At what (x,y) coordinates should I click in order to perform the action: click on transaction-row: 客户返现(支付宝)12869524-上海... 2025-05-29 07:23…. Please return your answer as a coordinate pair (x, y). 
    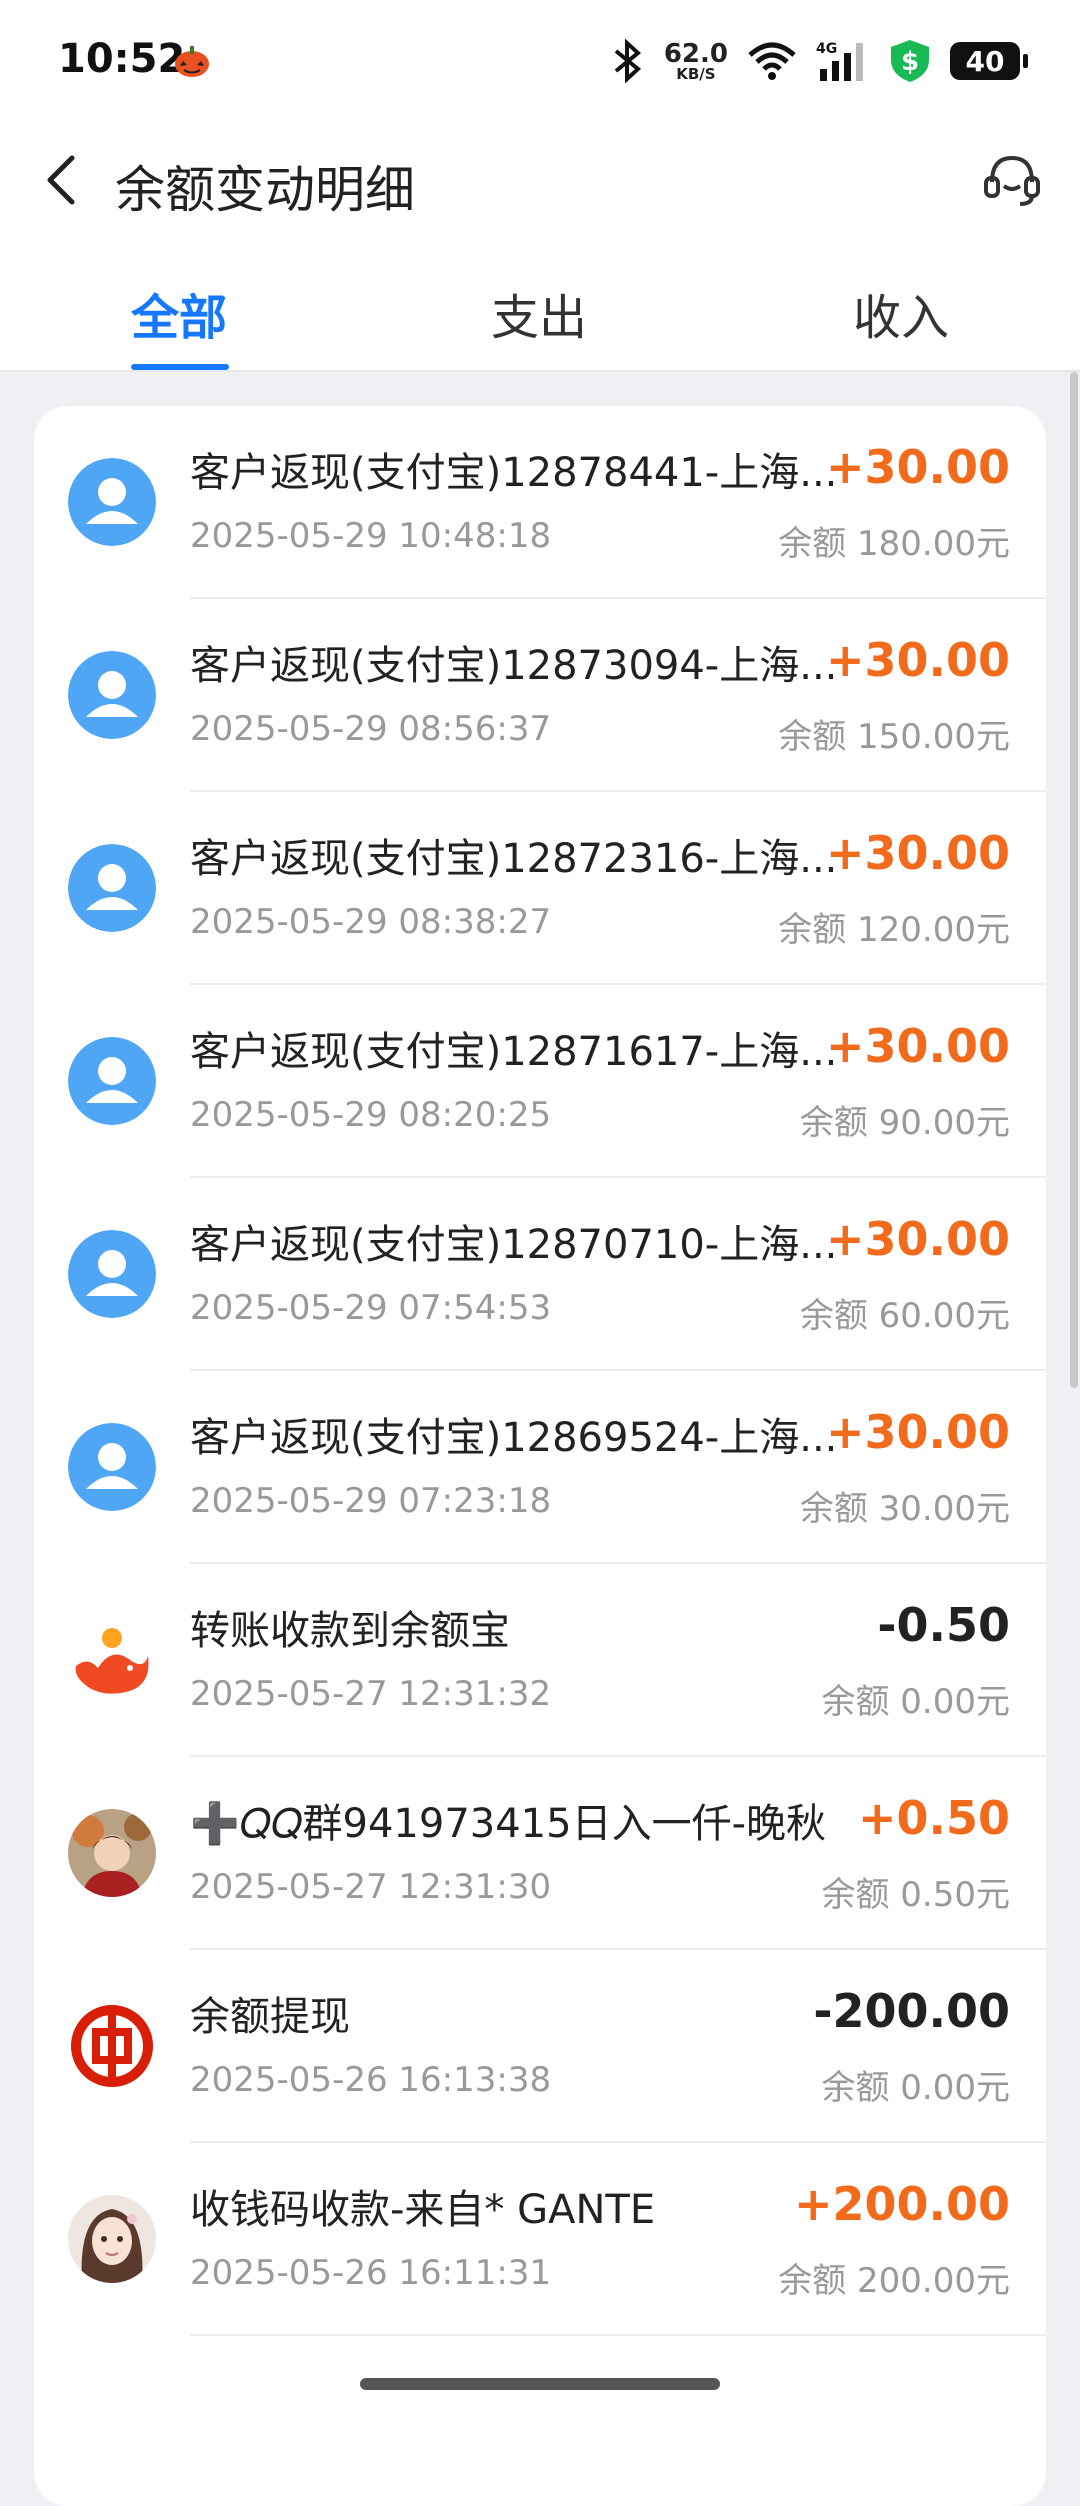
    Looking at the image, I should click on (540, 1467).